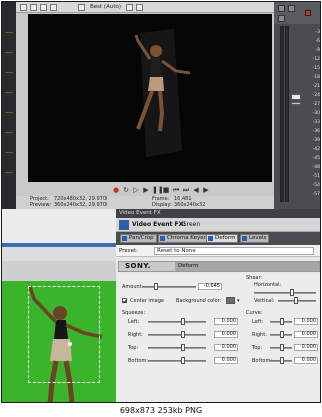  I want to click on quality-dropdown-icon, so click(81, 7).